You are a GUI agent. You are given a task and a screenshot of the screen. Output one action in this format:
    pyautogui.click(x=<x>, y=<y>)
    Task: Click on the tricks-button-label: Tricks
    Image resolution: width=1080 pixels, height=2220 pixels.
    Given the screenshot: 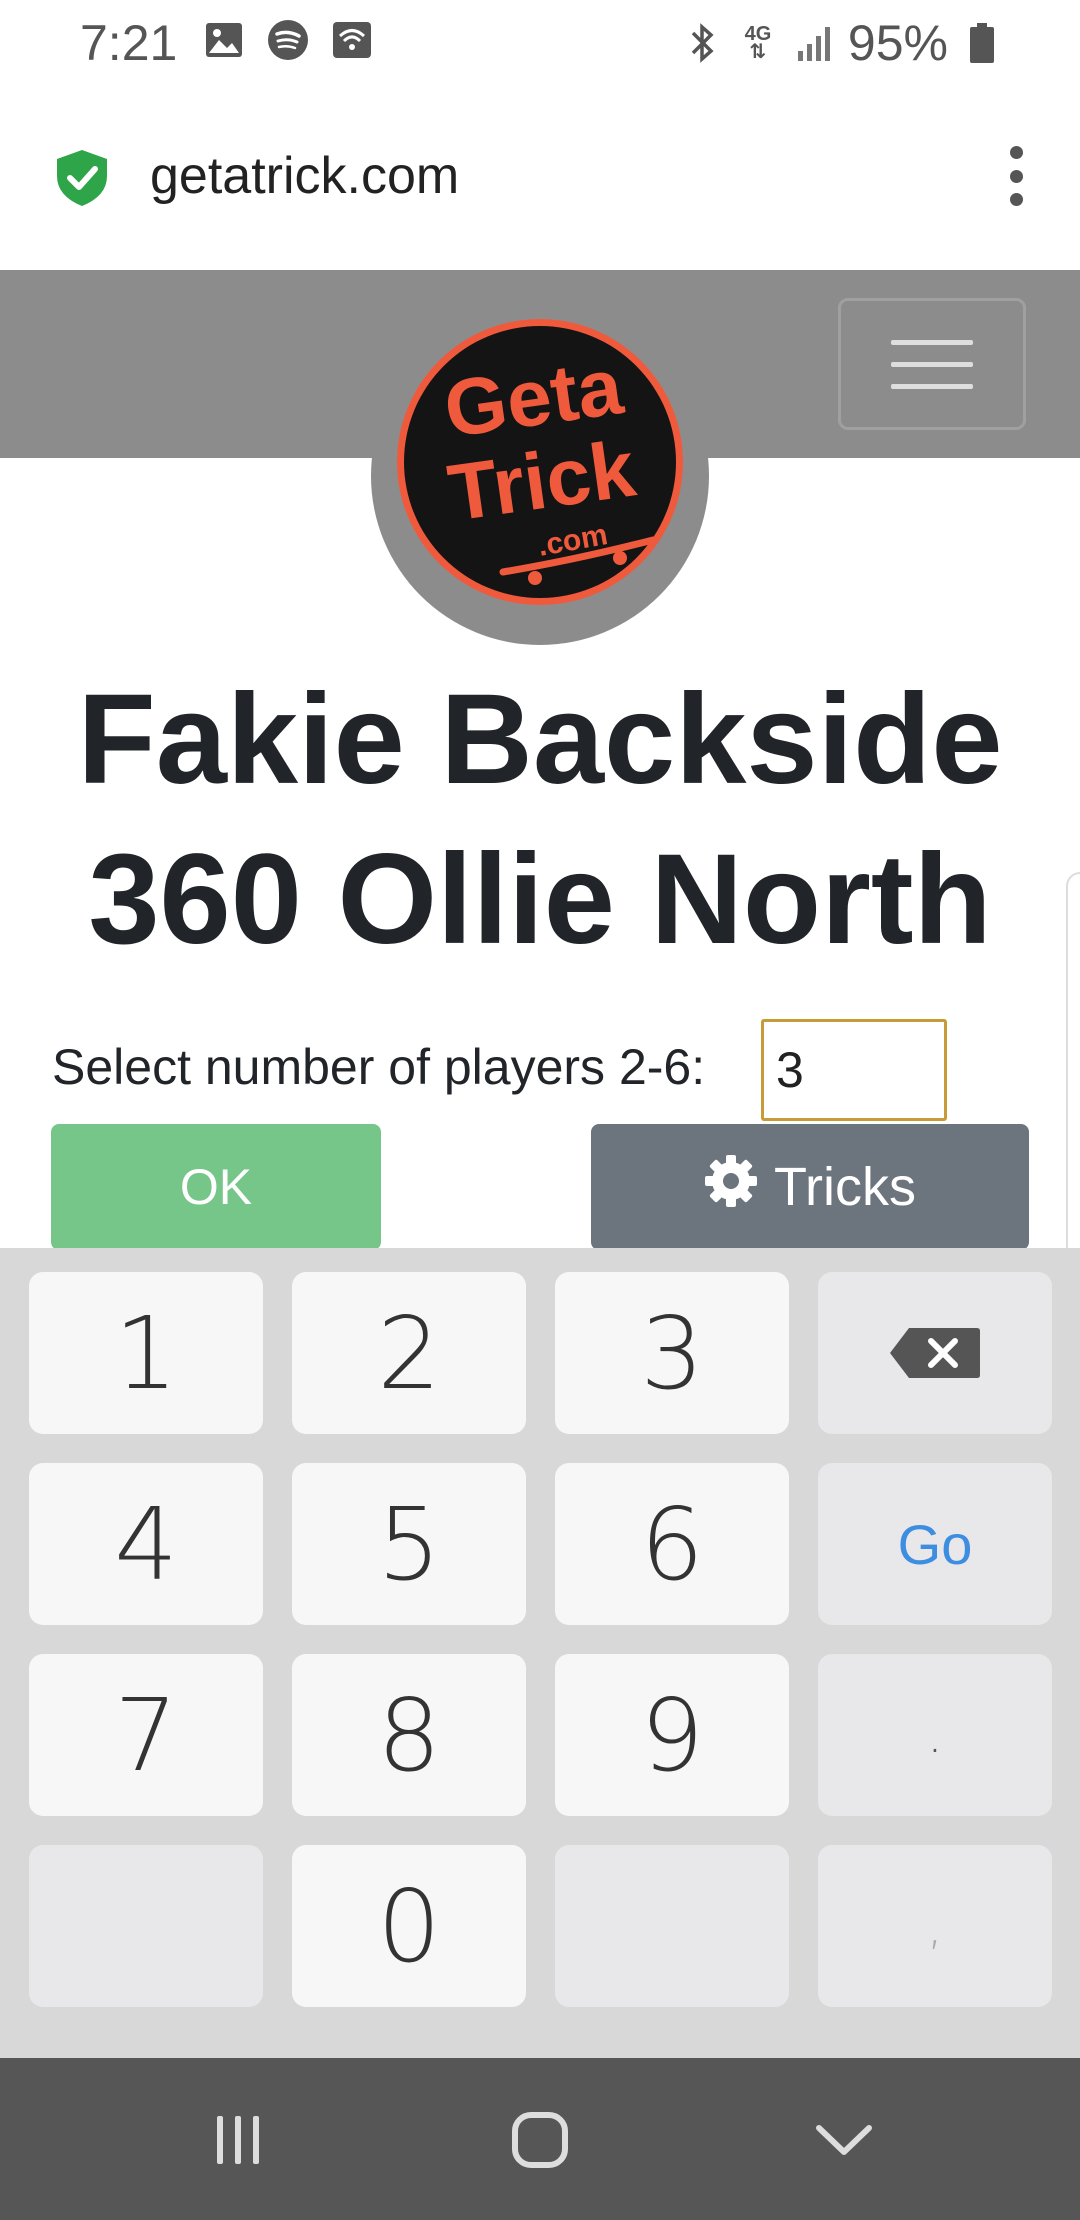 What is the action you would take?
    pyautogui.click(x=845, y=1187)
    